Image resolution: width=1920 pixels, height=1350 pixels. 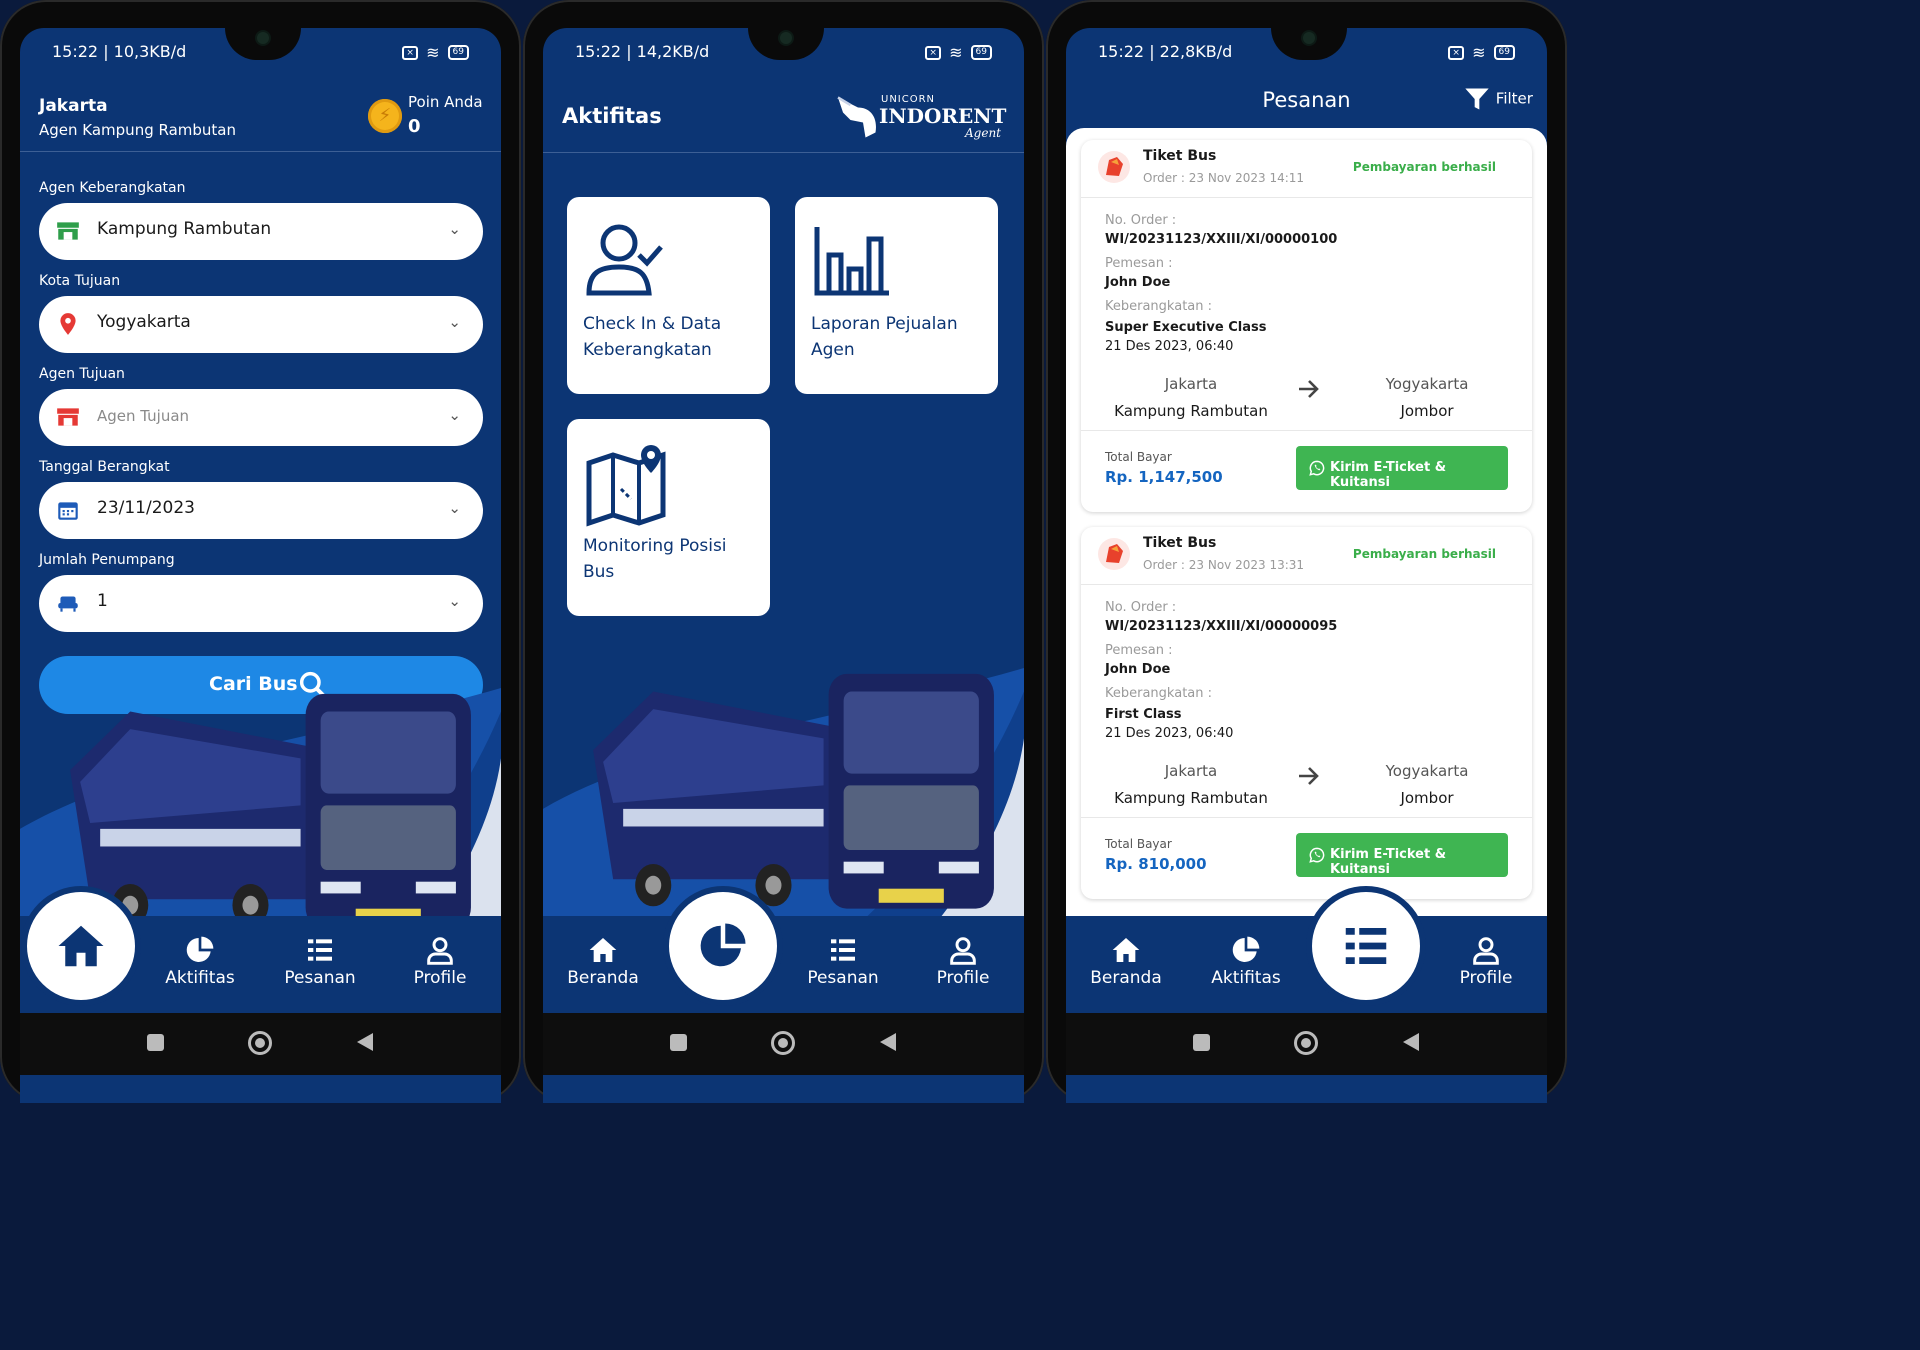 I want to click on store-icon, so click(x=68, y=417).